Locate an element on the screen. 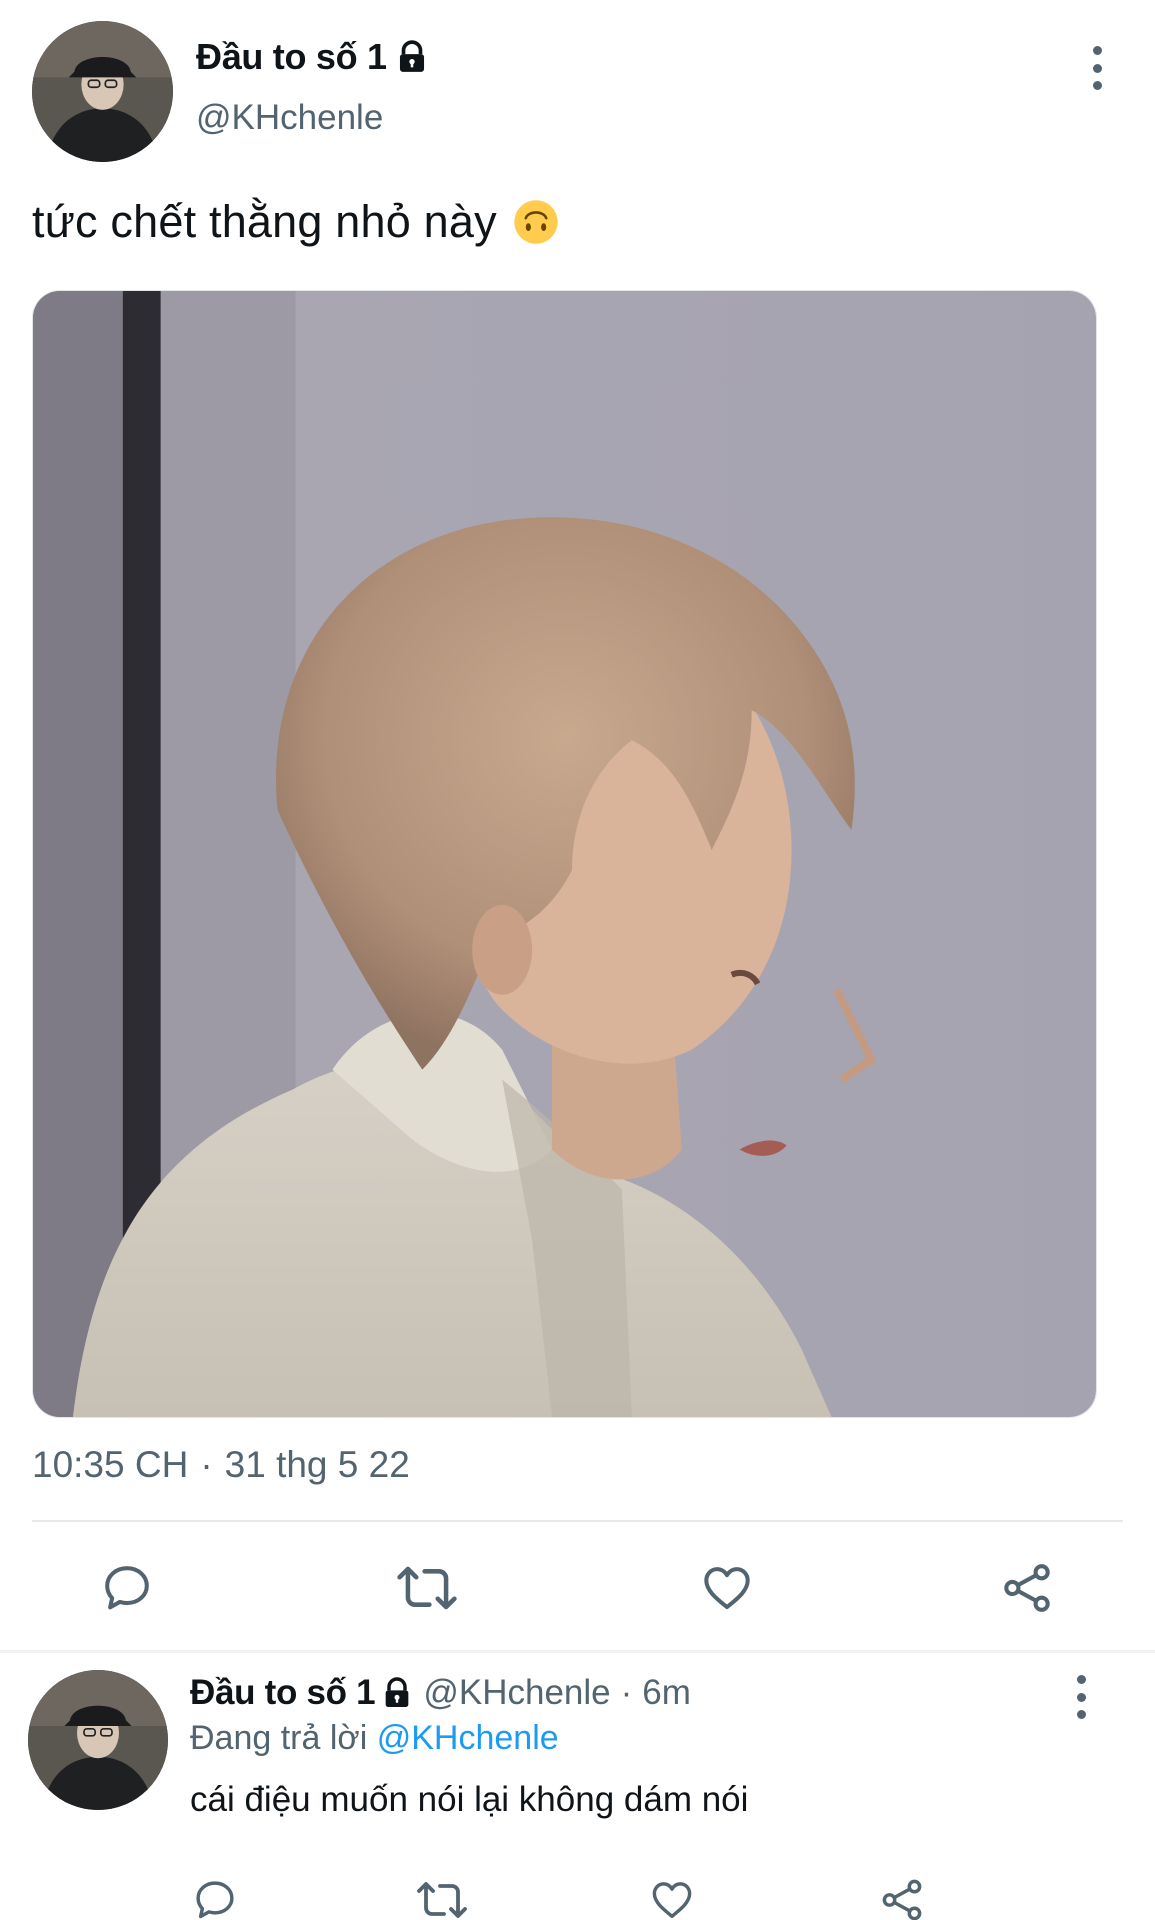  reply-author-handle: @KHchenle is located at coordinates (516, 1693).